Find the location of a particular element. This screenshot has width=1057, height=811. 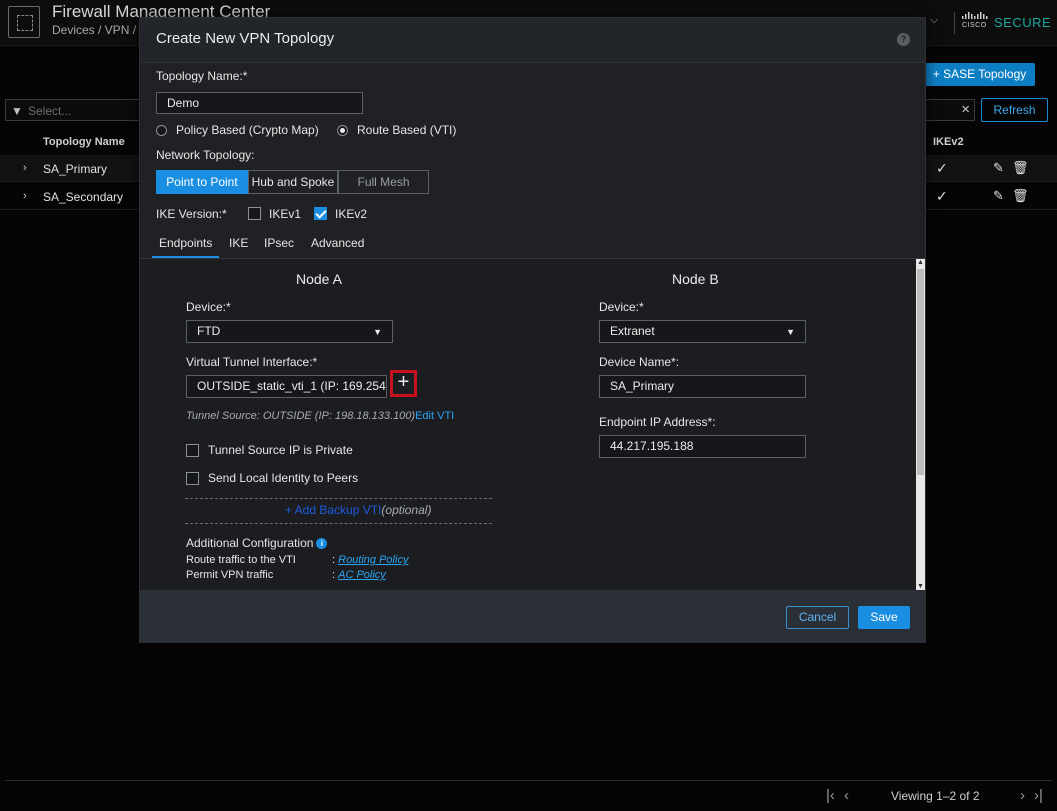

send-local-identity-checkbox is located at coordinates (192, 478).